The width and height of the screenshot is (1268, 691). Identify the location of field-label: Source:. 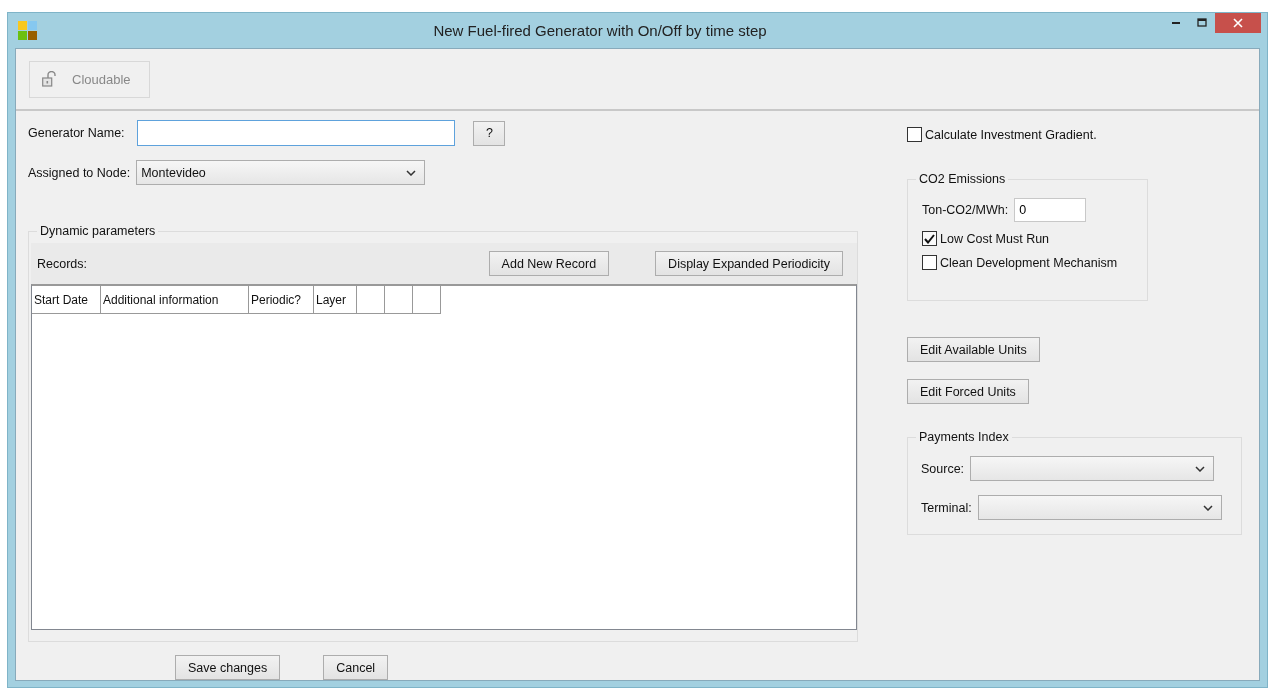
(943, 468).